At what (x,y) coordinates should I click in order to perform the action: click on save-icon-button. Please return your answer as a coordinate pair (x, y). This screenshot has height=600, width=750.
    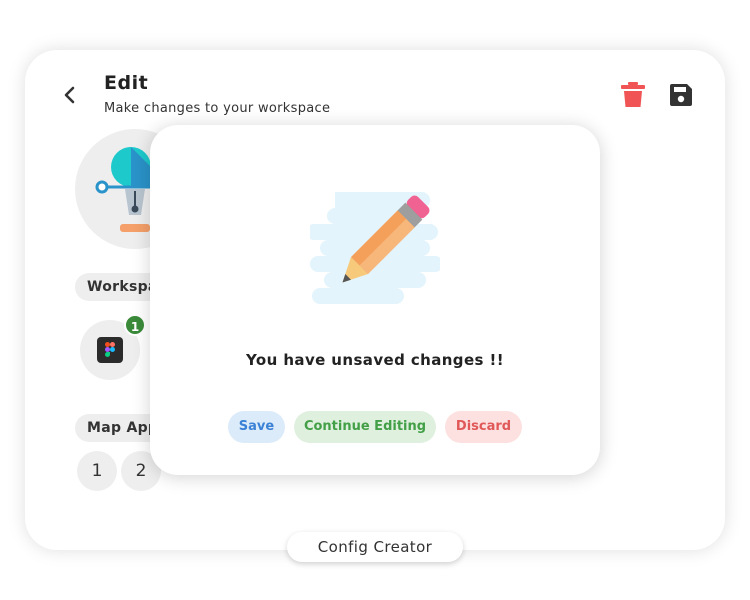
    Looking at the image, I should click on (681, 95).